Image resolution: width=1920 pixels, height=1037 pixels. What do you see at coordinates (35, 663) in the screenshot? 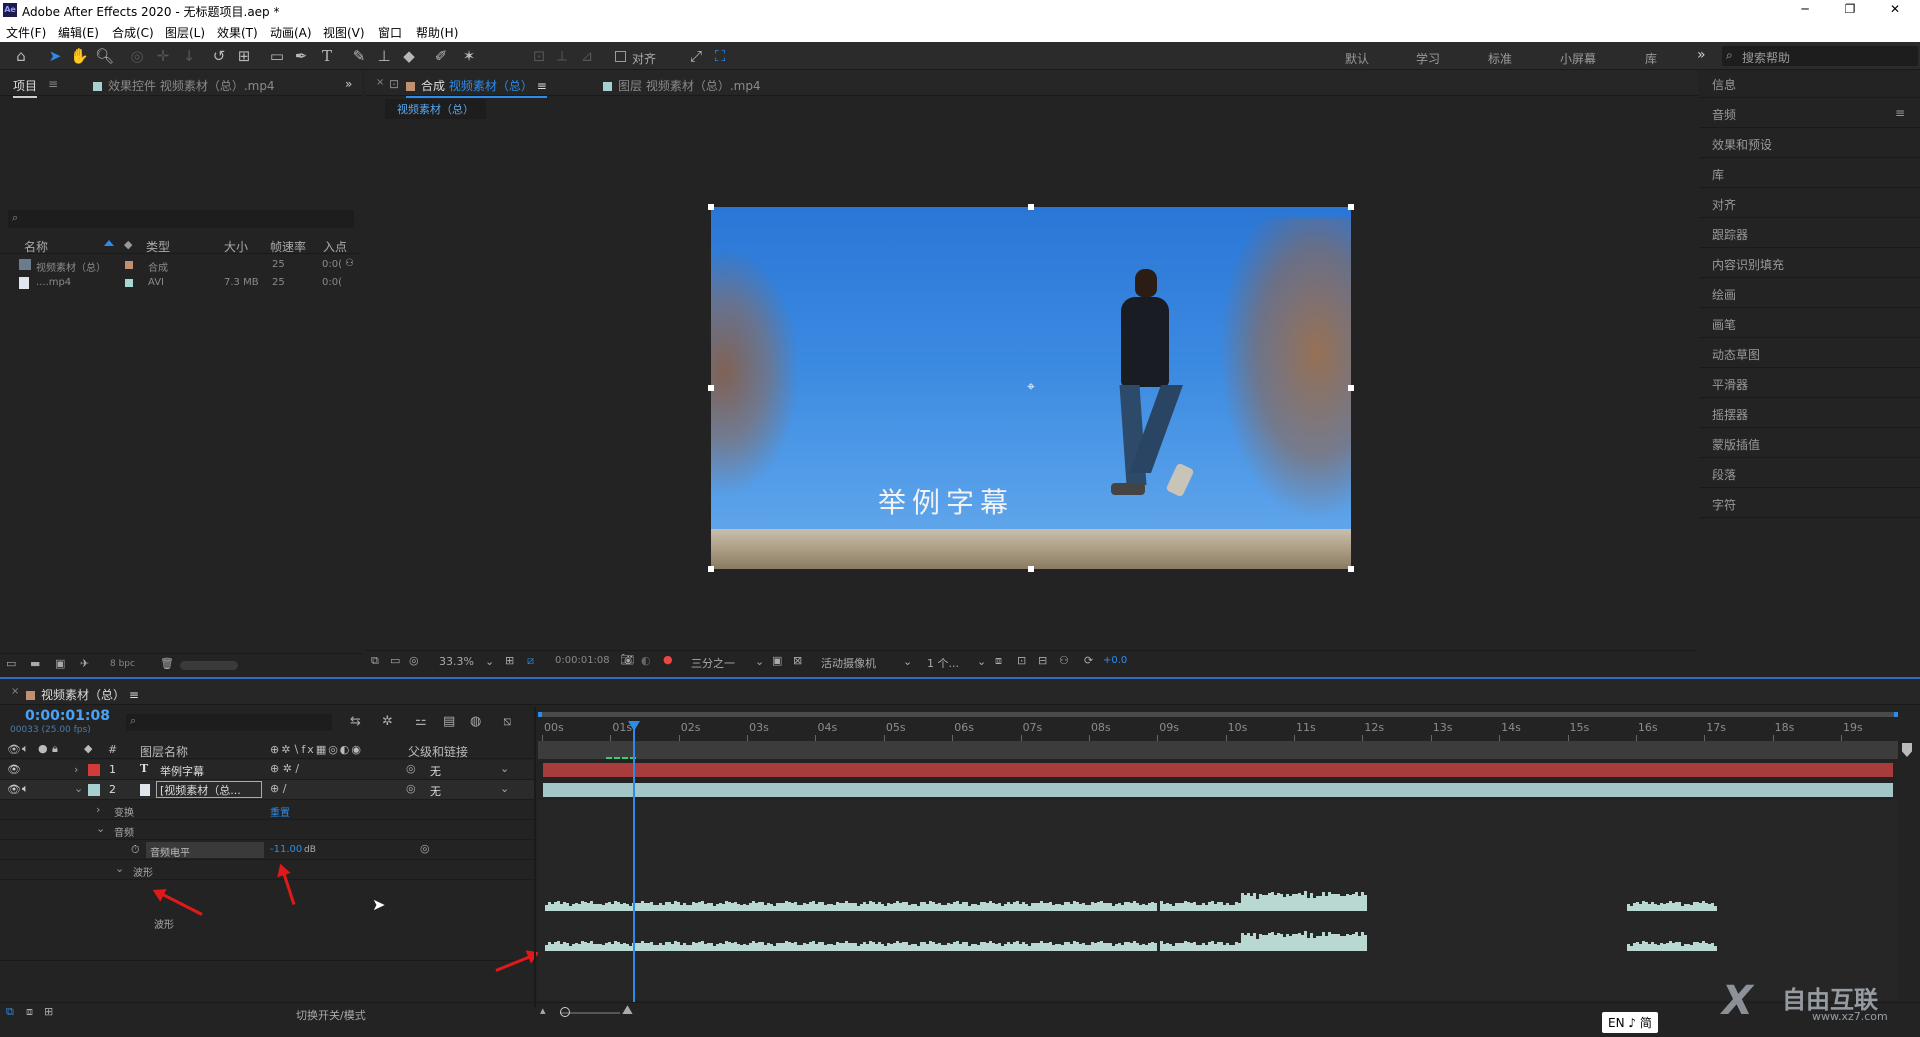
I see `new-folder-icon: ▬` at bounding box center [35, 663].